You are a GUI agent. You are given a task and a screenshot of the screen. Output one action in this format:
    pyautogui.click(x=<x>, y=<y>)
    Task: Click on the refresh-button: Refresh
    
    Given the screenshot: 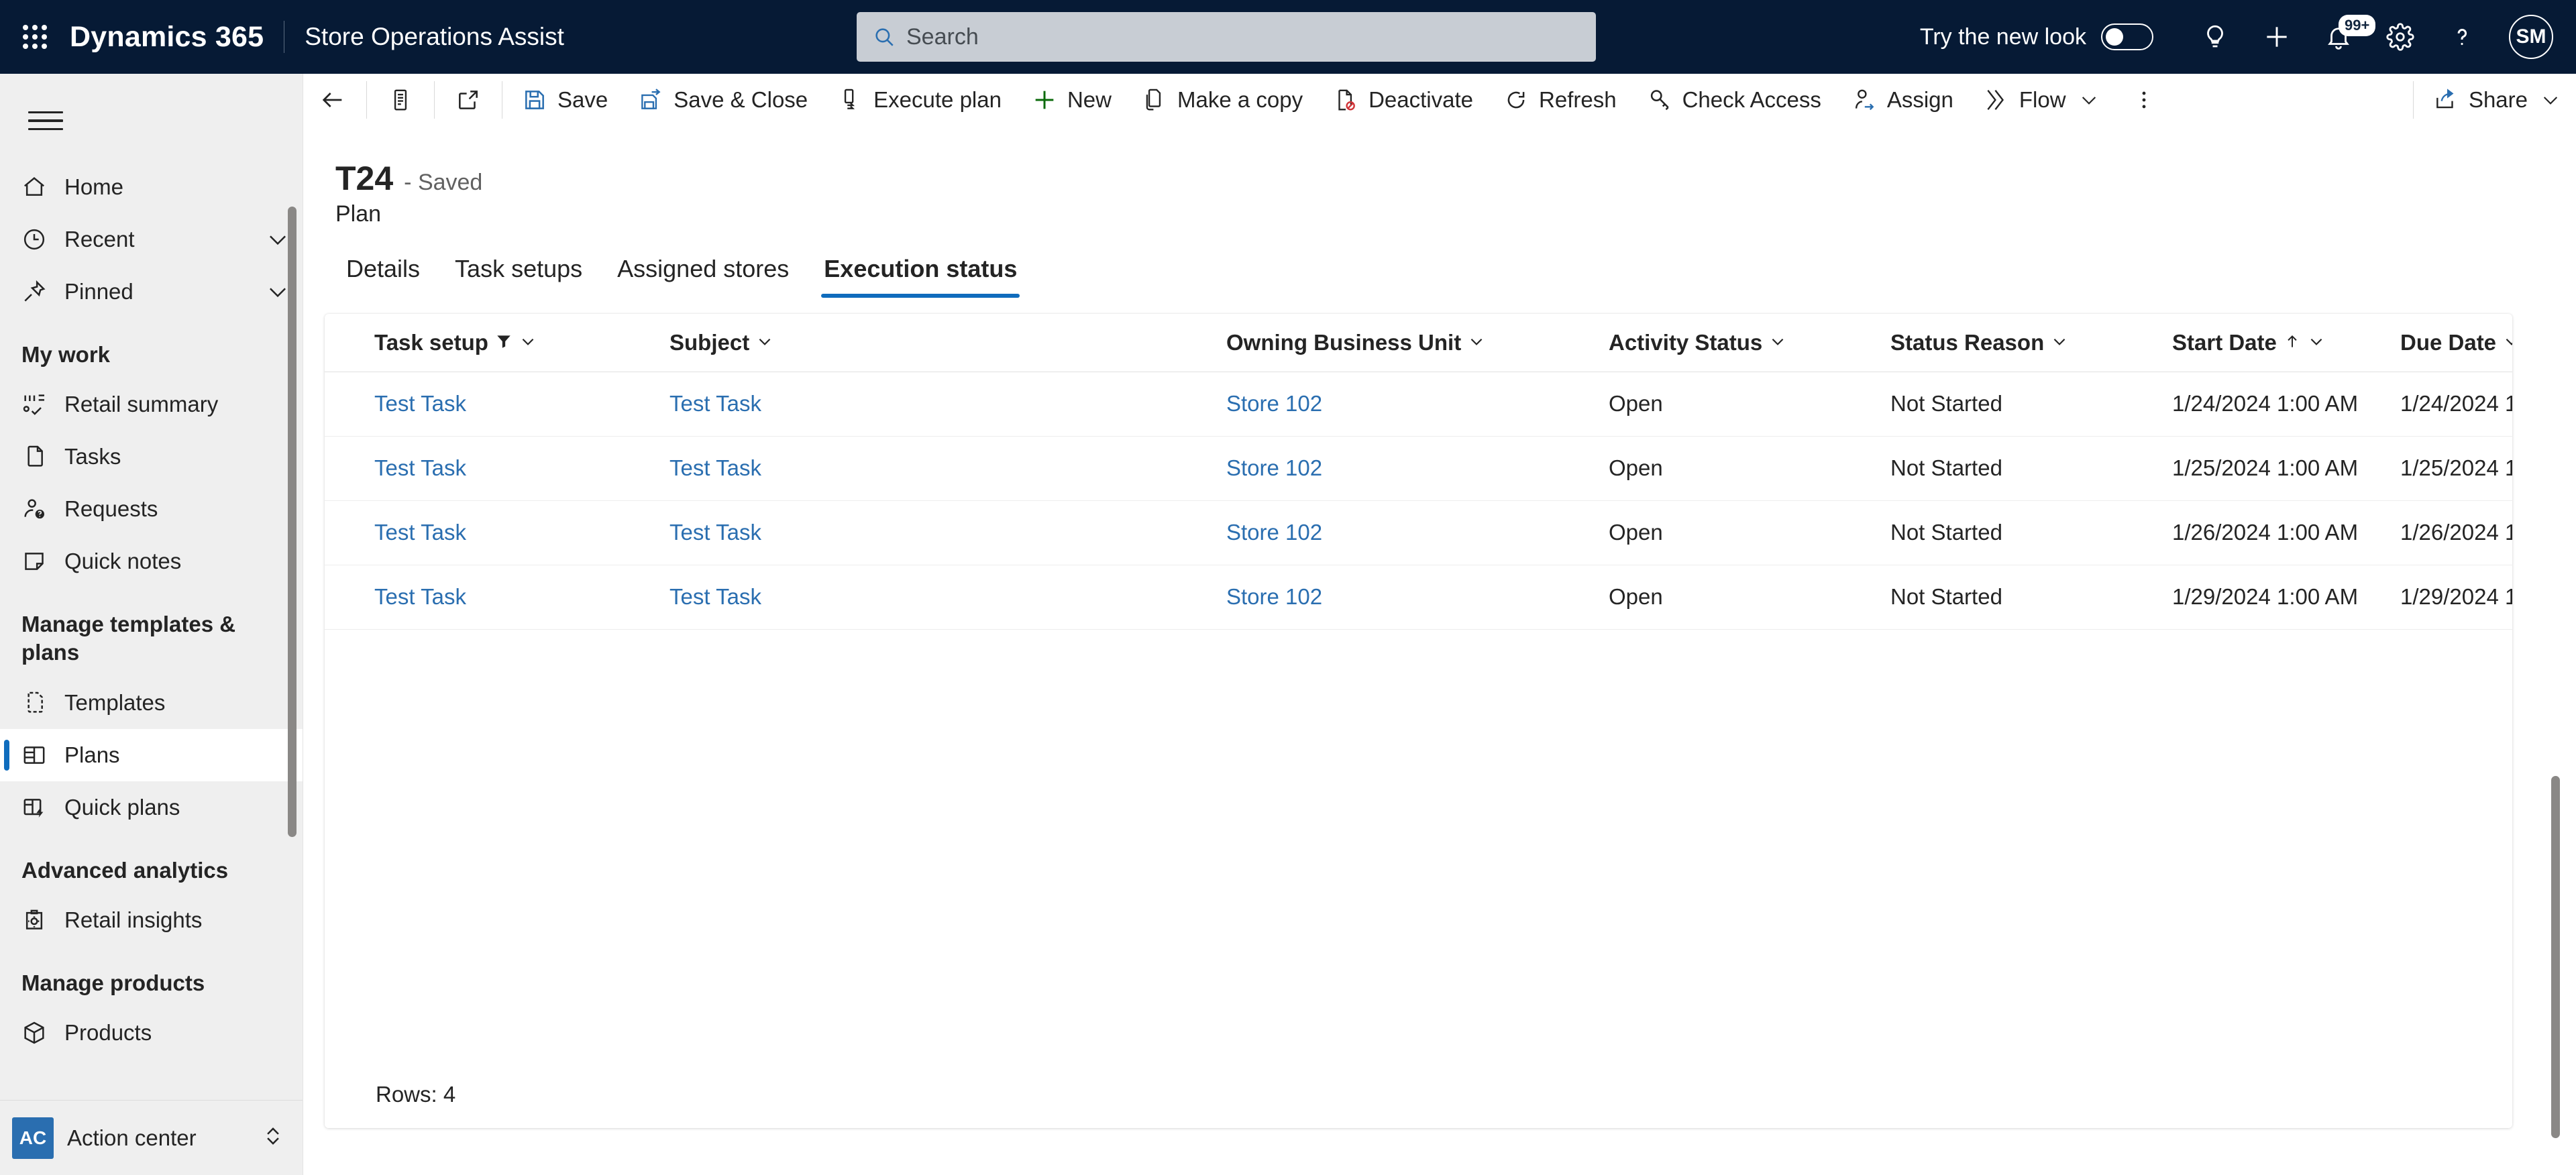 What is the action you would take?
    pyautogui.click(x=1559, y=100)
    